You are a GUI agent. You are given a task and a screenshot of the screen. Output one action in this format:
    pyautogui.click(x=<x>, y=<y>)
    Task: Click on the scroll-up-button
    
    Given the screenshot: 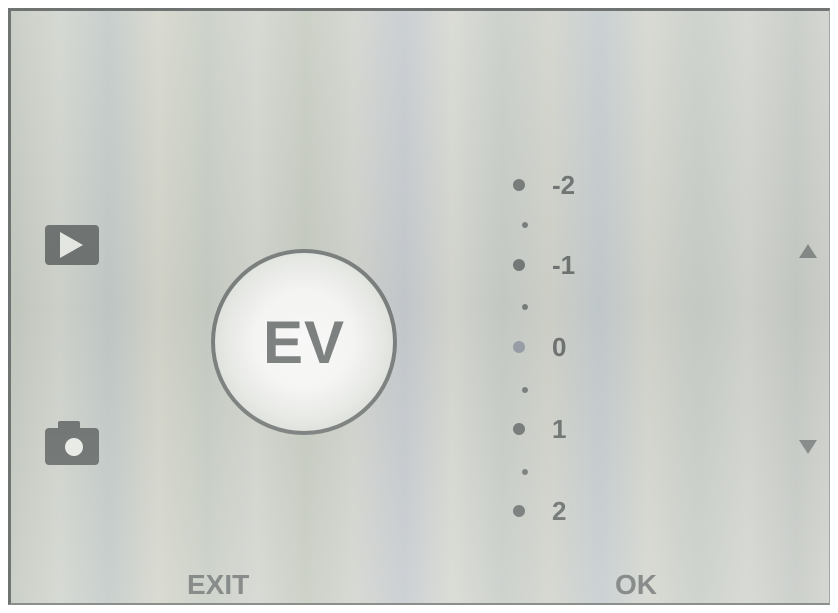 What is the action you would take?
    pyautogui.click(x=808, y=251)
    